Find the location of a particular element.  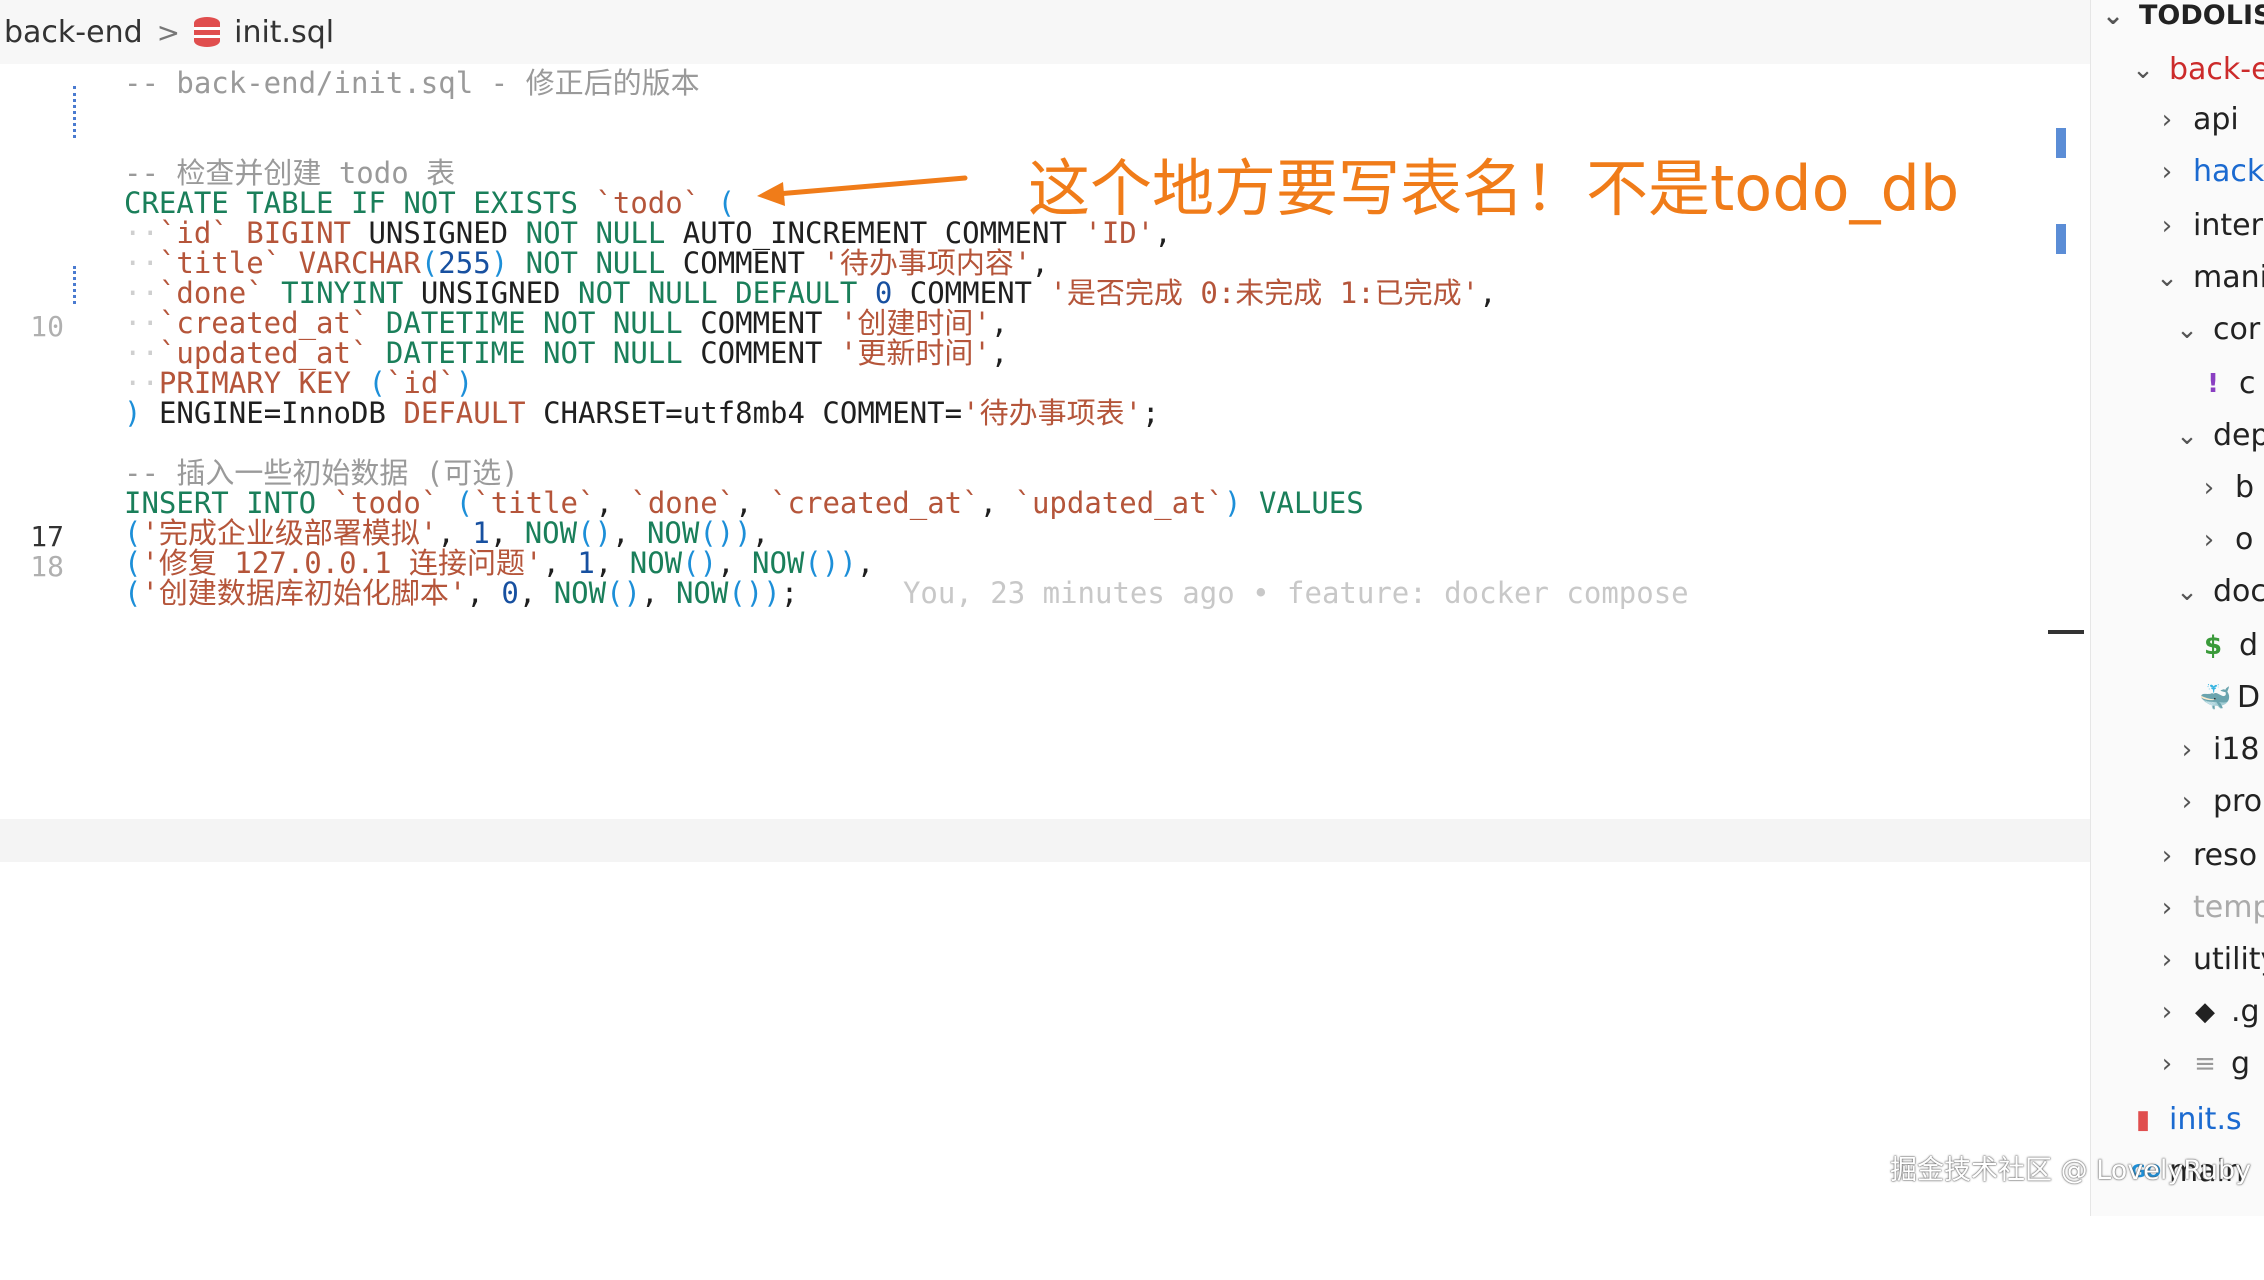

database-icon: ▮ is located at coordinates (2143, 1120).